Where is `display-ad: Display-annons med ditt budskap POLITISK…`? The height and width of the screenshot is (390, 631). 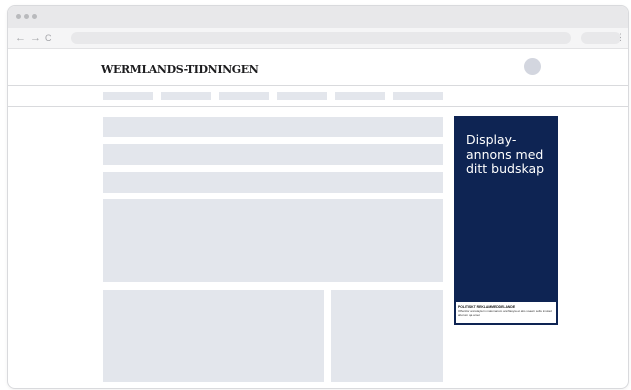 display-ad: Display-annons med ditt budskap POLITISK… is located at coordinates (506, 220).